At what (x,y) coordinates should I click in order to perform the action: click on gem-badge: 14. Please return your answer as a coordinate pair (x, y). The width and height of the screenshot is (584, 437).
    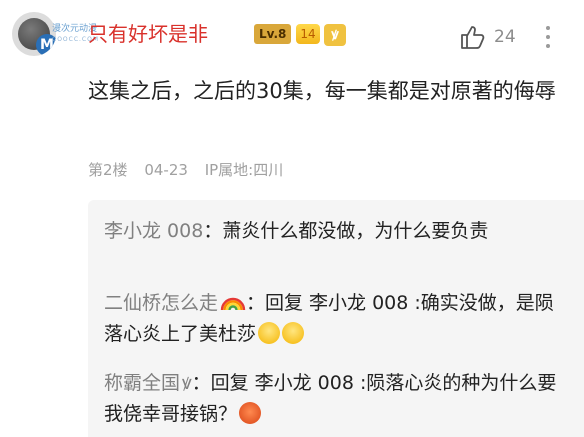
    Looking at the image, I should click on (308, 34).